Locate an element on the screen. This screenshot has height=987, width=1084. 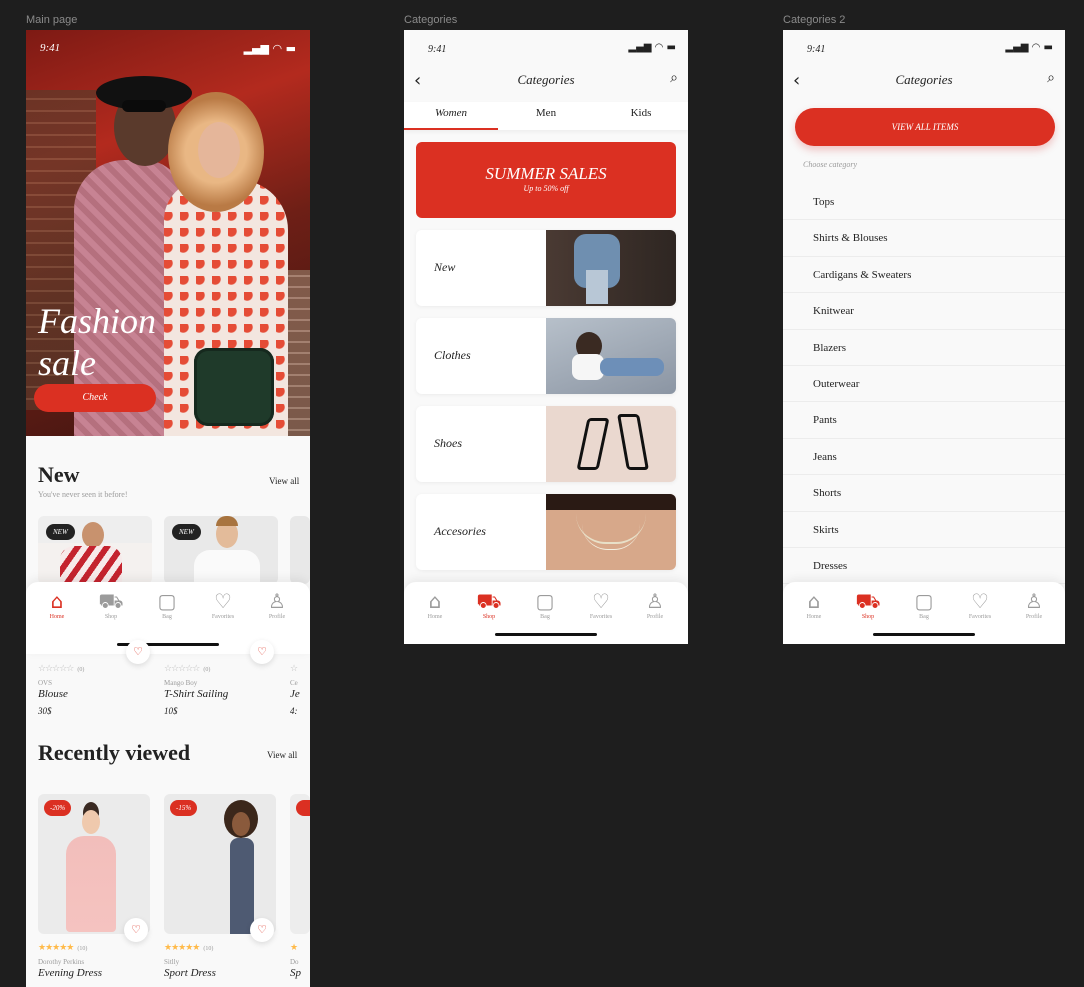
recent-product-image: -20% is located at coordinates (94, 864).